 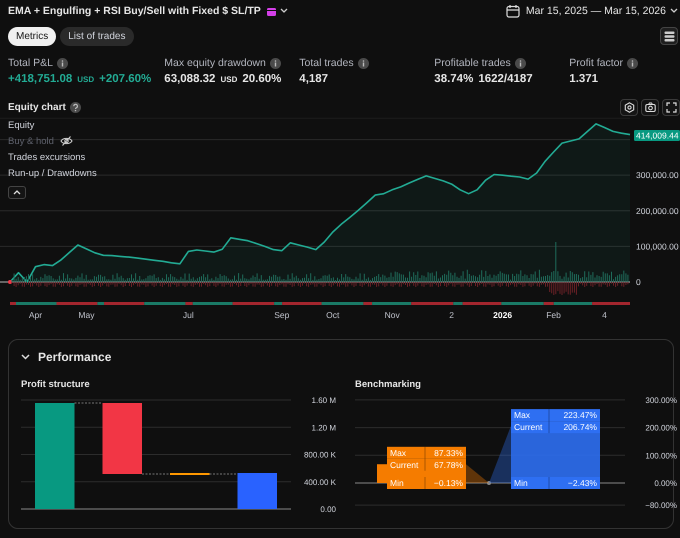 I want to click on tooltip-value: 223.47%, so click(x=580, y=415).